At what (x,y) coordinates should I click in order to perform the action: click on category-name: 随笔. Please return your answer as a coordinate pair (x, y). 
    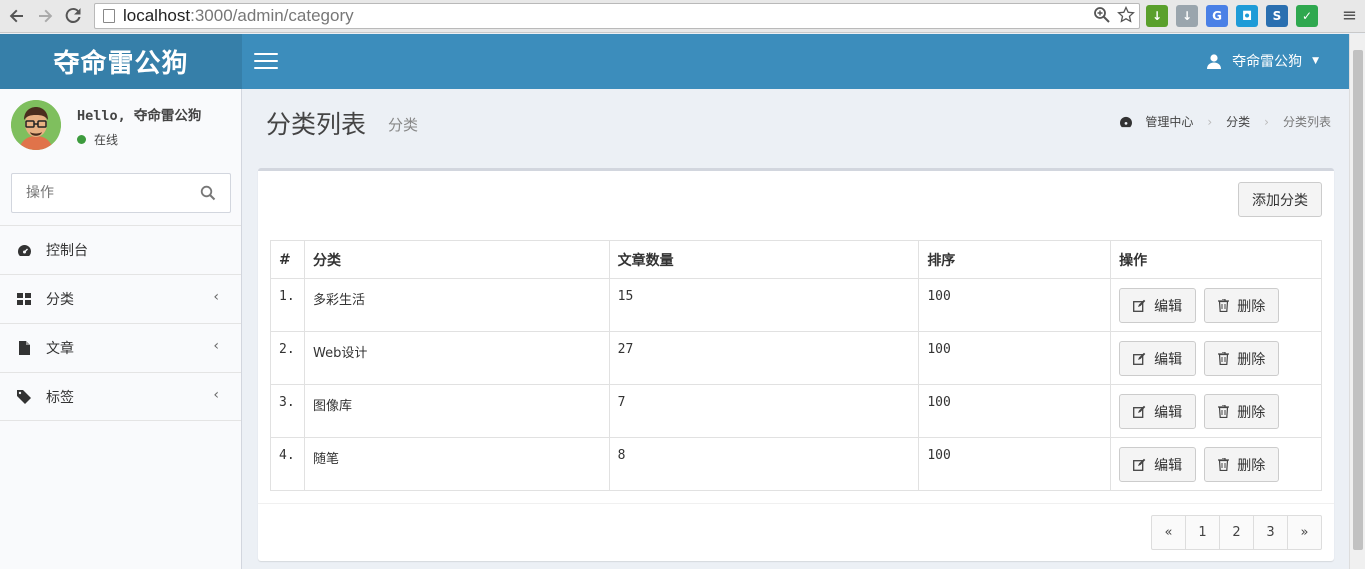
    Looking at the image, I should click on (456, 464).